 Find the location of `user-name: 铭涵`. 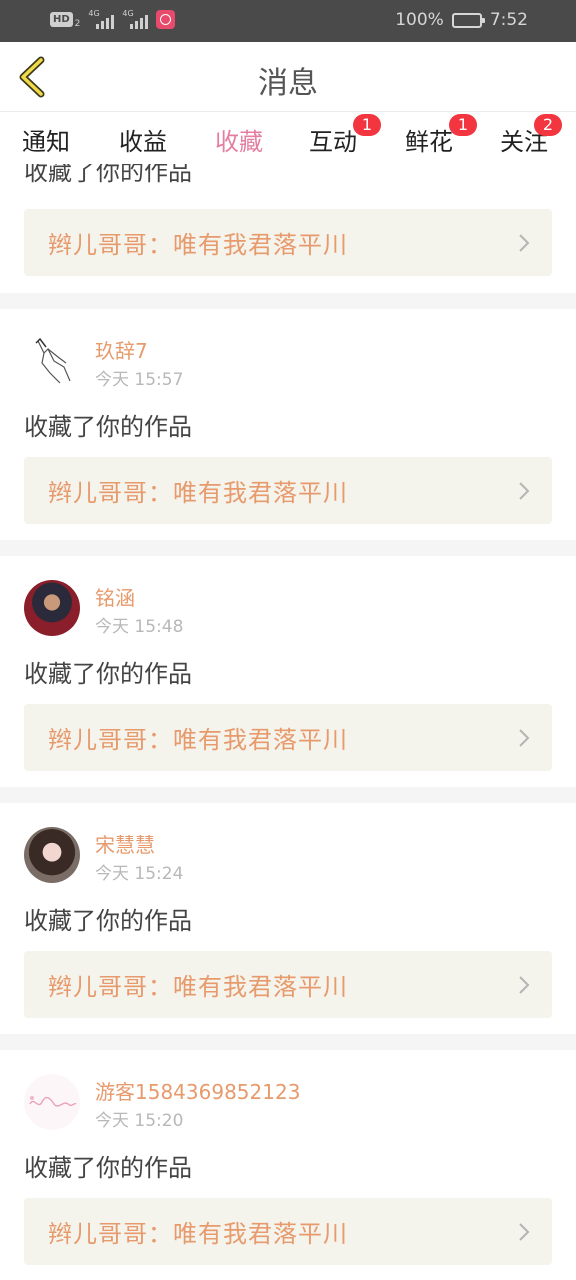

user-name: 铭涵 is located at coordinates (115, 596).